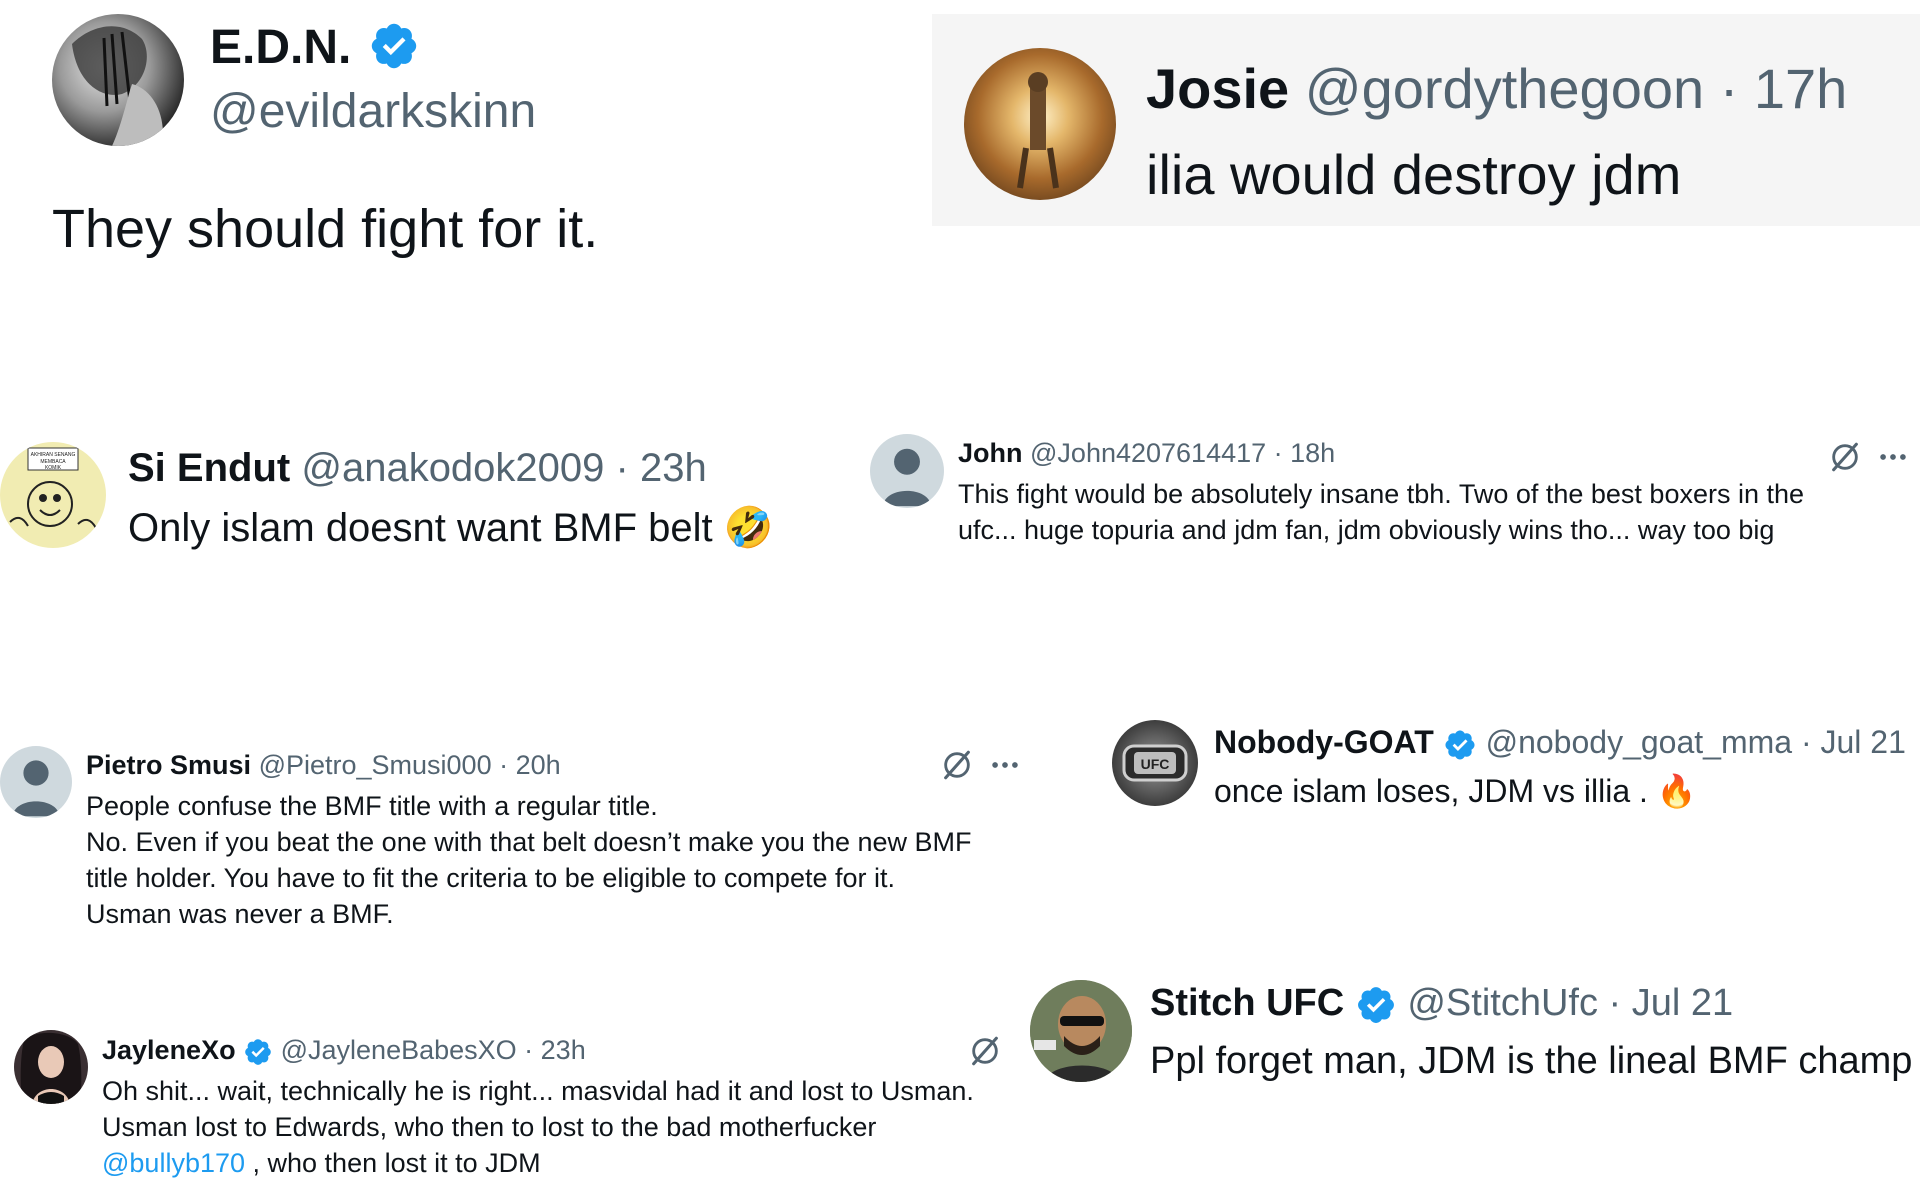  Describe the element at coordinates (990, 453) in the screenshot. I see `author-name: John` at that location.